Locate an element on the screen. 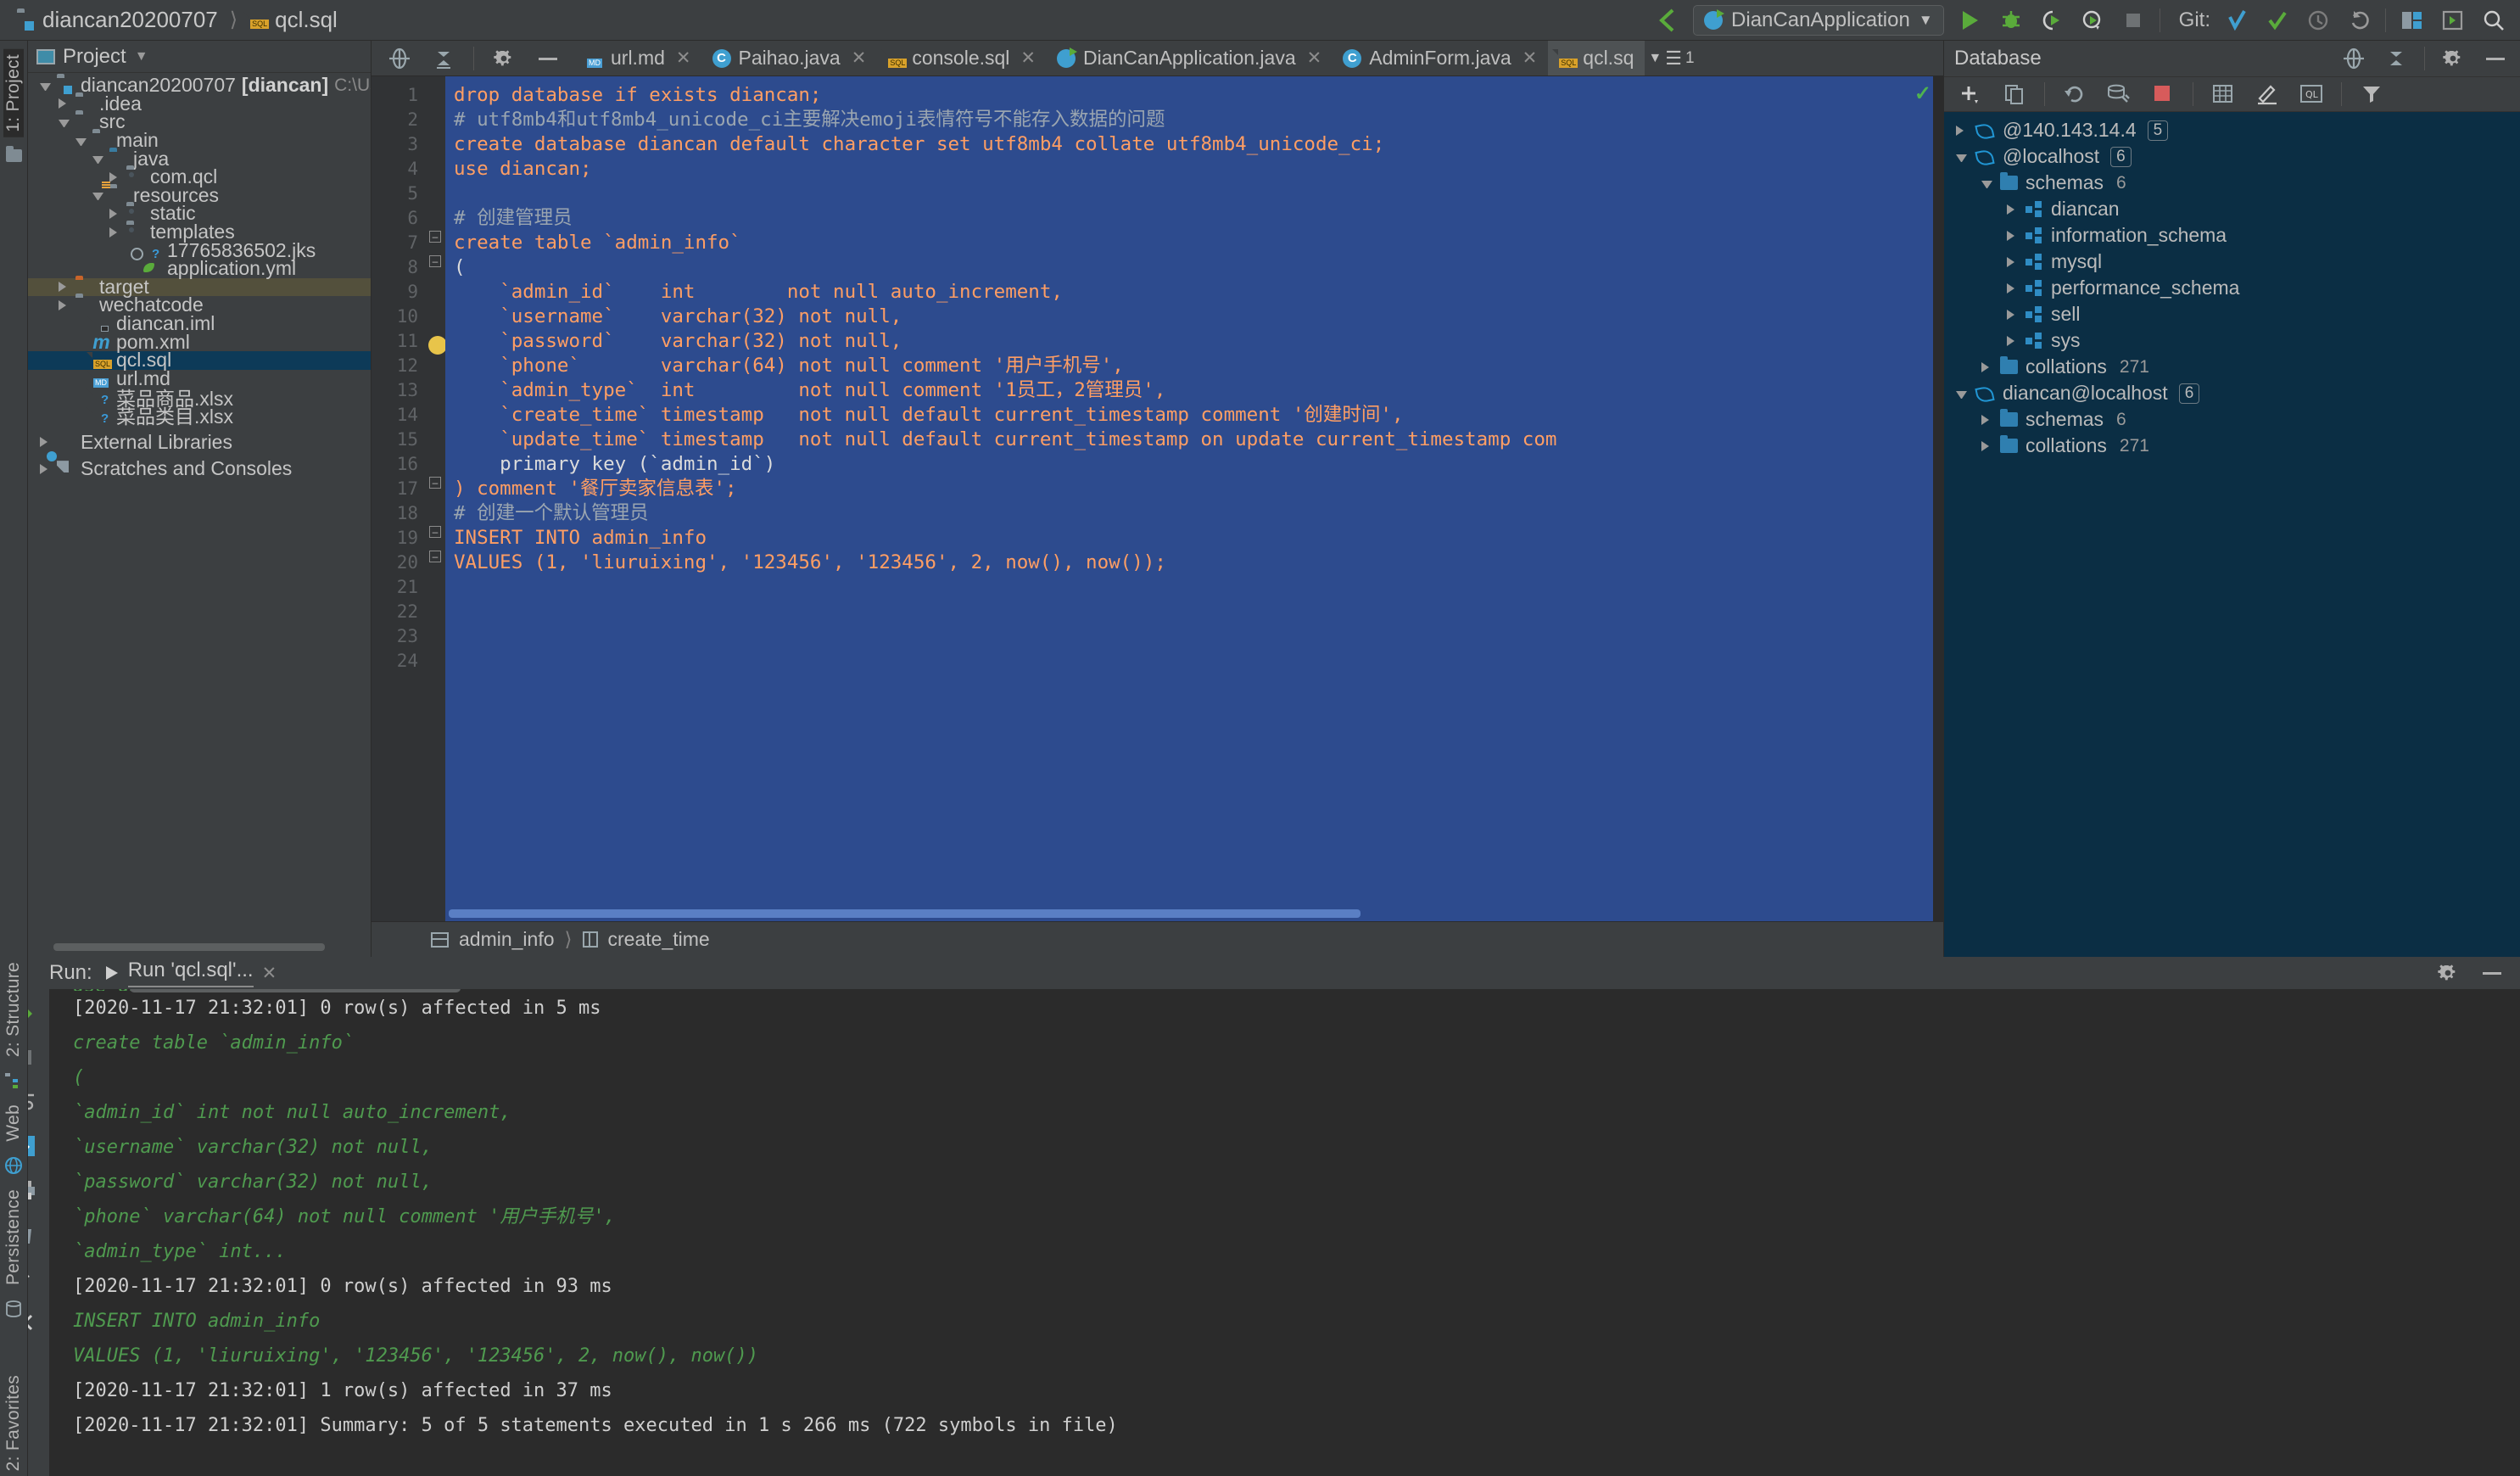 Image resolution: width=2520 pixels, height=1476 pixels. folder-icon is located at coordinates (14, 156).